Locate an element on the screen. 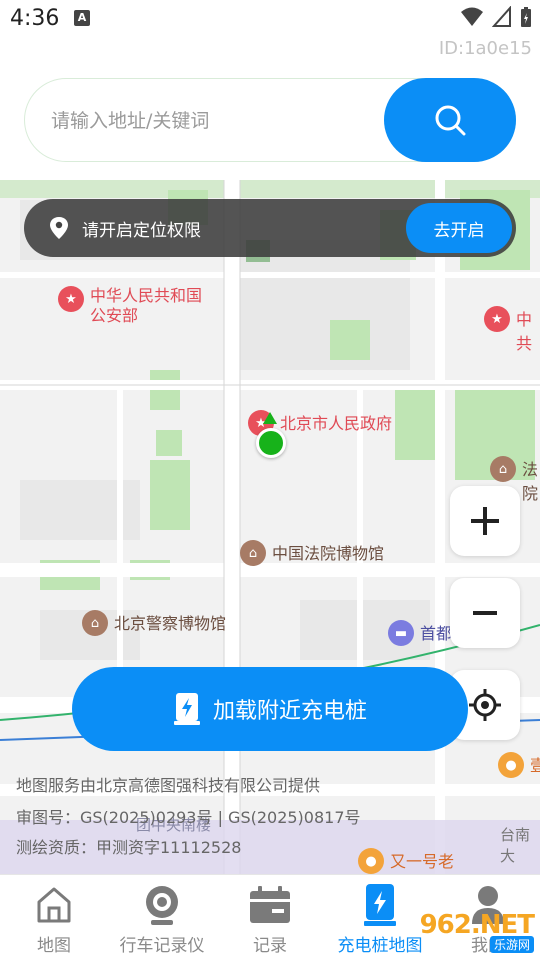 The image size is (540, 961). poi-label: 壹 is located at coordinates (535, 765).